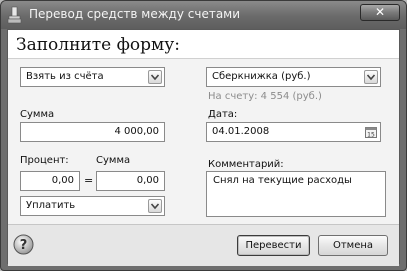 The image size is (407, 271). What do you see at coordinates (273, 245) in the screenshot?
I see `transfer-button: Перевести` at bounding box center [273, 245].